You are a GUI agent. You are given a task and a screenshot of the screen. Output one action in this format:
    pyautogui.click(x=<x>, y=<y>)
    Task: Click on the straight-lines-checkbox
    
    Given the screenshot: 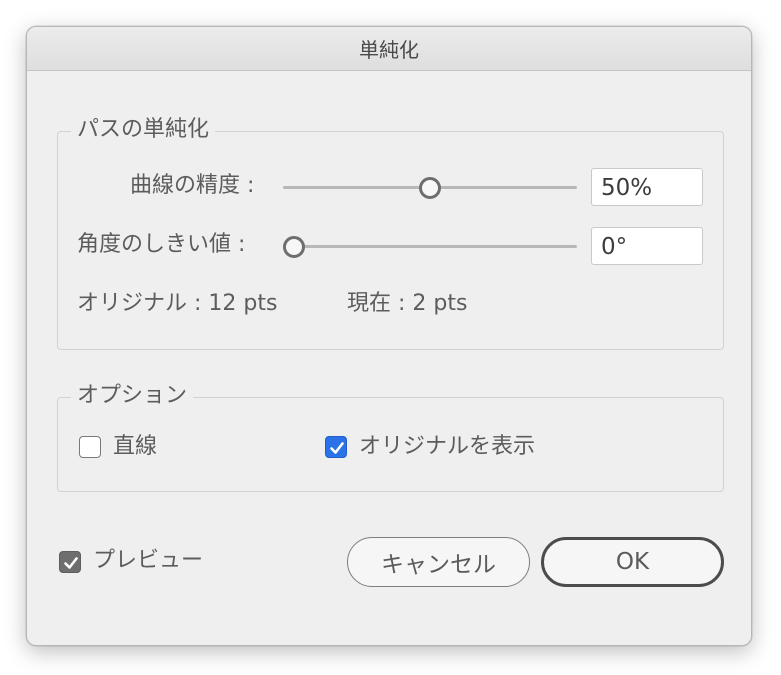 What is the action you would take?
    pyautogui.click(x=90, y=447)
    